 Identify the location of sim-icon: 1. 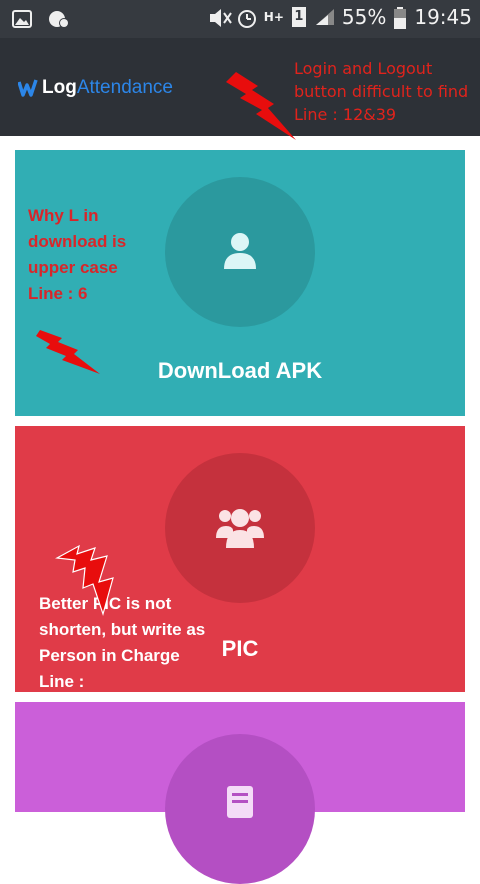
(298, 17).